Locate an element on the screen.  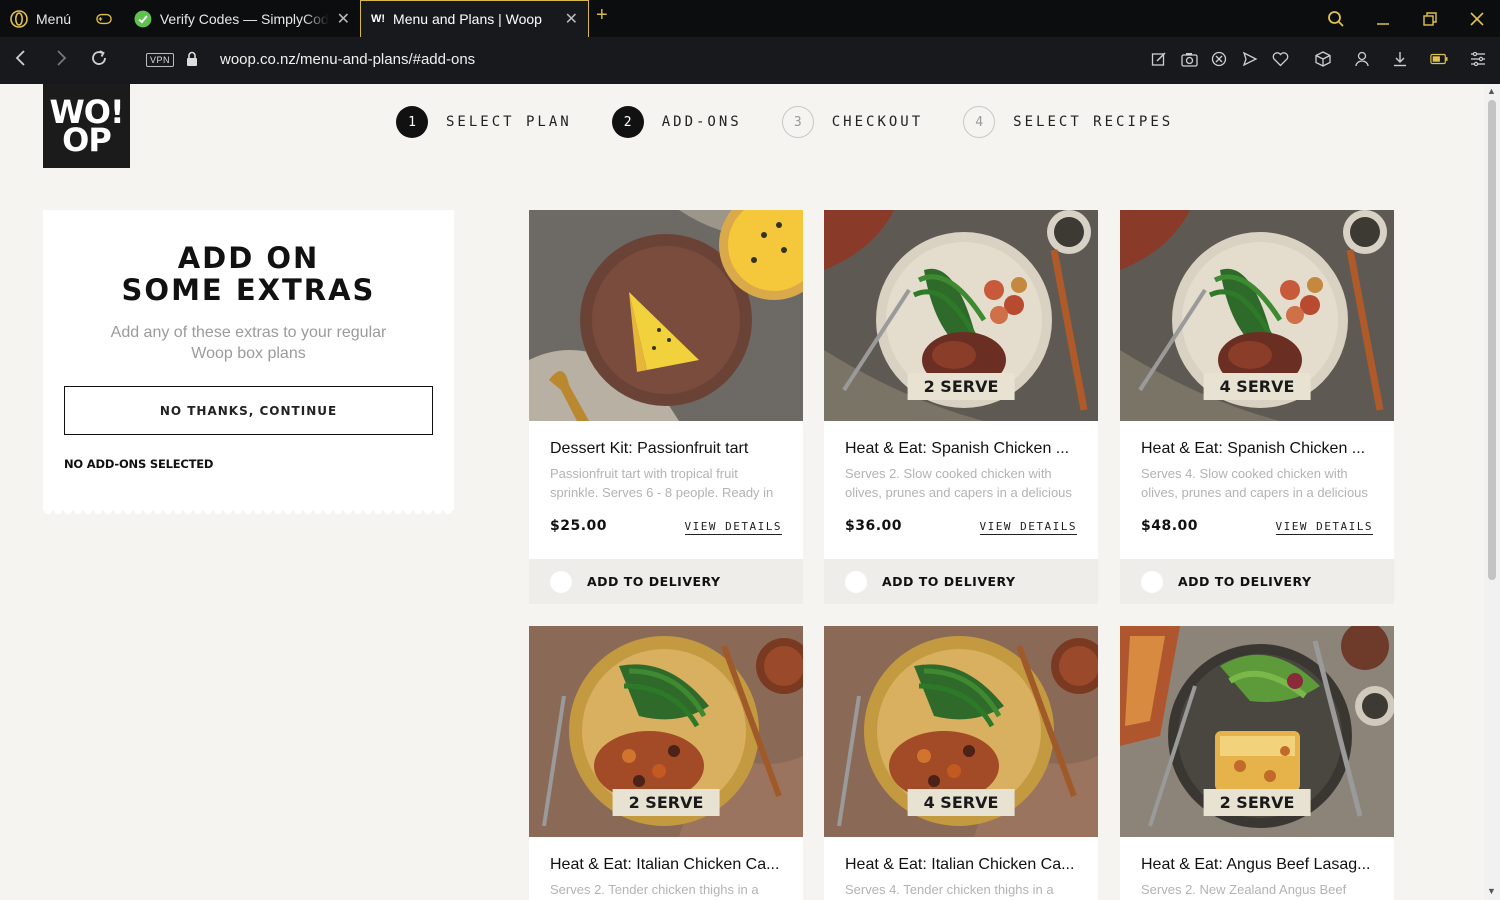
product-description: Serves 2. Tender chicken thighs in a is located at coordinates (654, 889).